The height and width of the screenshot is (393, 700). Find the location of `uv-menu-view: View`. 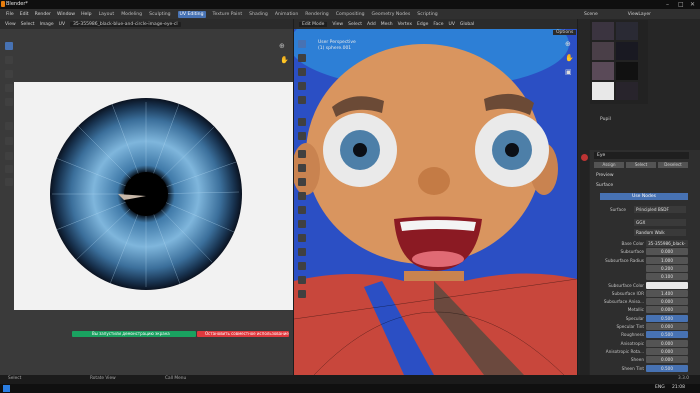

uv-menu-view: View is located at coordinates (10, 24).